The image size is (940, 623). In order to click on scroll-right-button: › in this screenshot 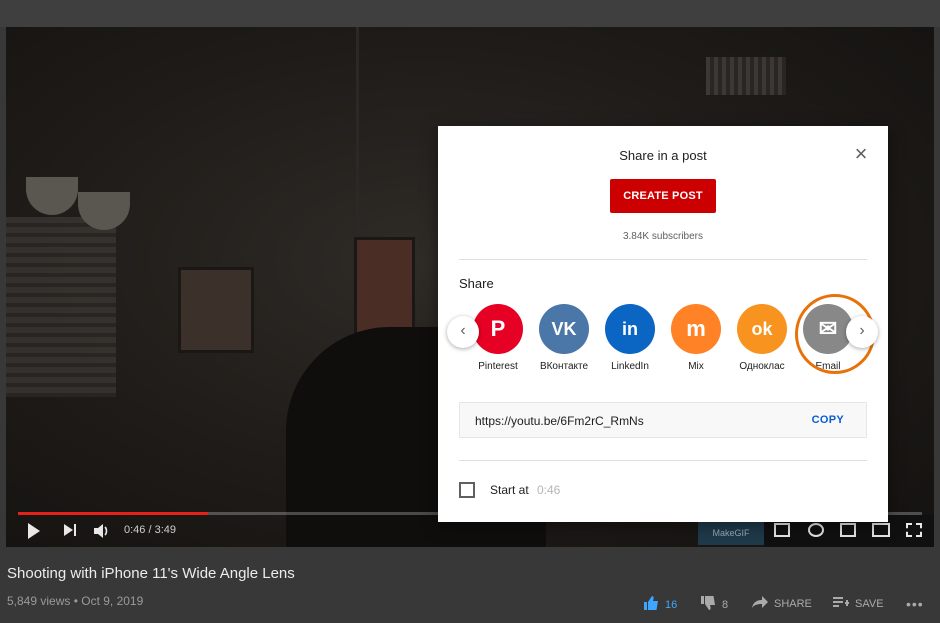, I will do `click(862, 332)`.